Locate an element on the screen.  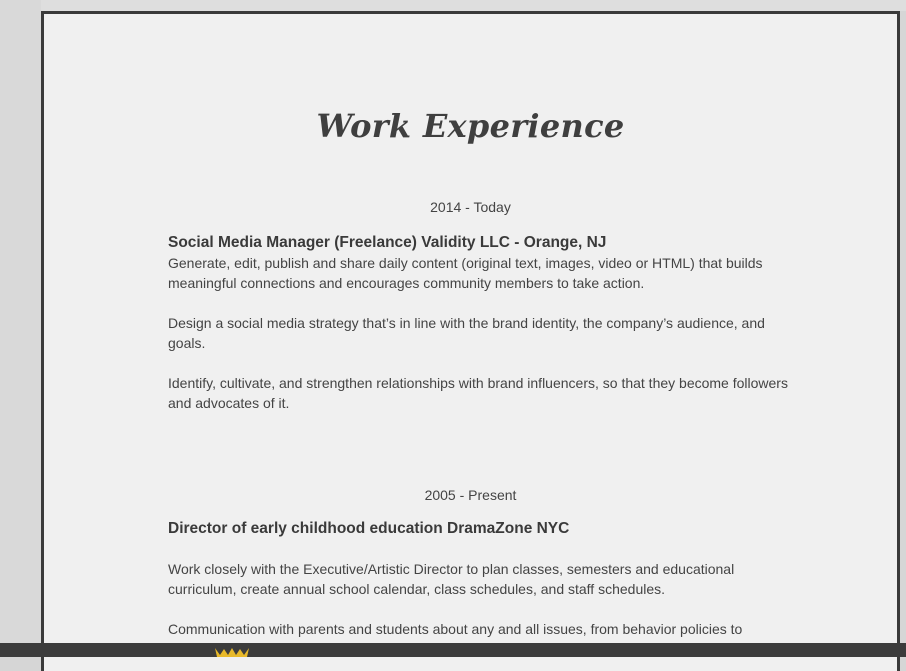
job-2-date: 2005 - Present is located at coordinates (470, 495).